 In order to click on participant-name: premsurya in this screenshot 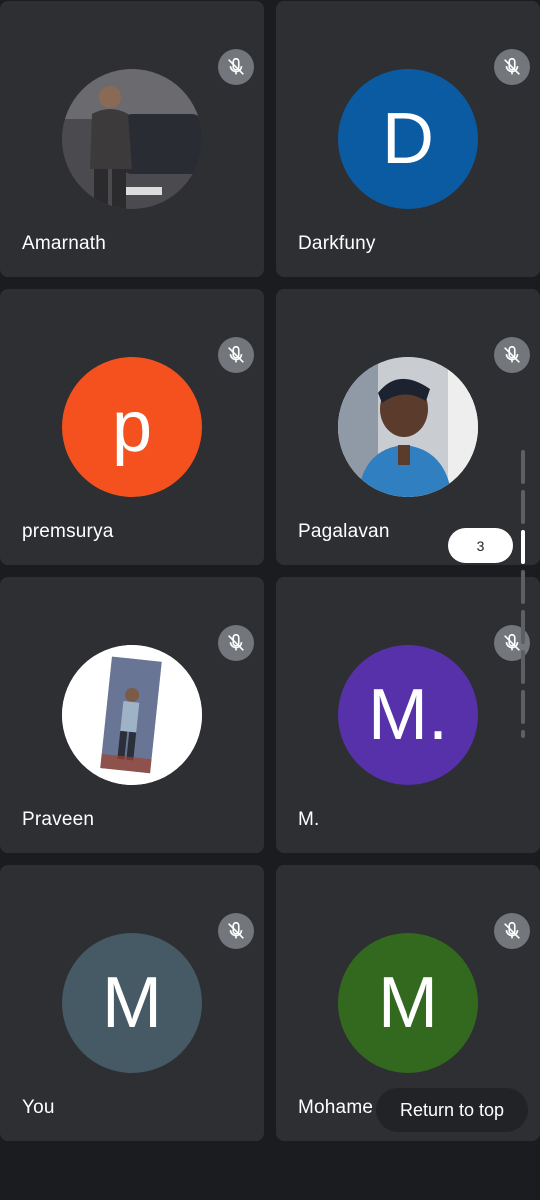, I will do `click(68, 531)`.